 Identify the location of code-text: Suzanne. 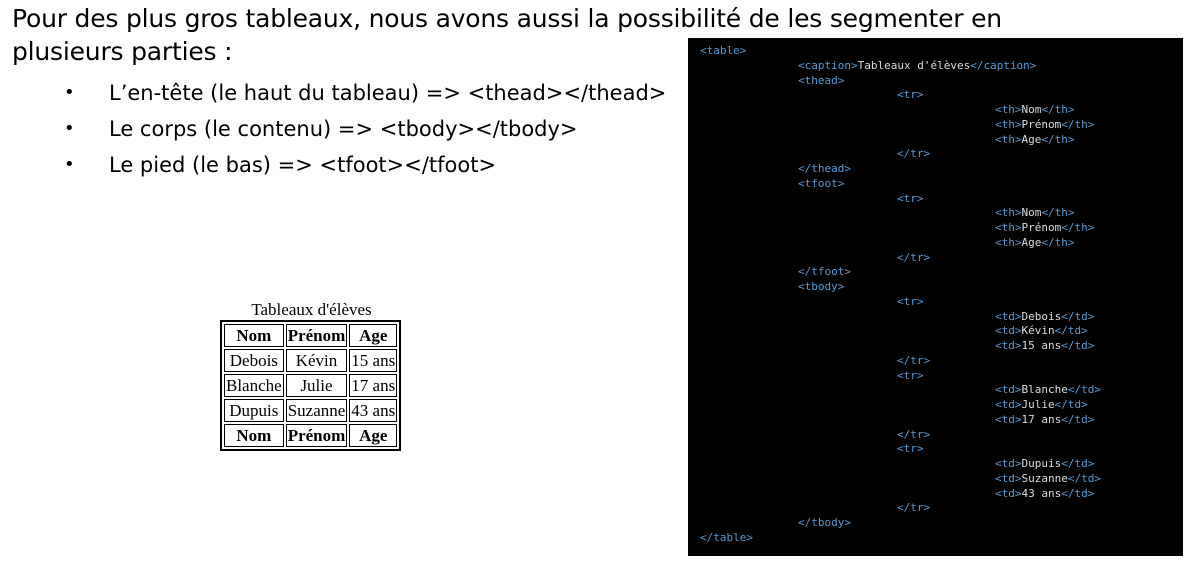
(1044, 478).